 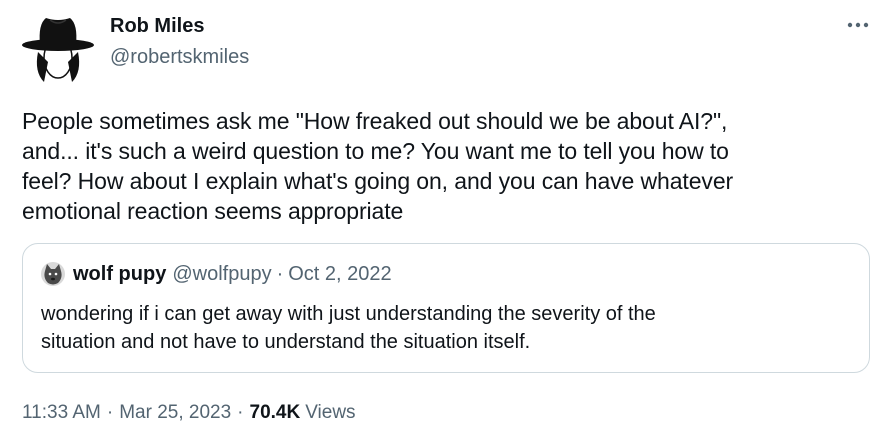 What do you see at coordinates (330, 412) in the screenshot?
I see `views-label: Views` at bounding box center [330, 412].